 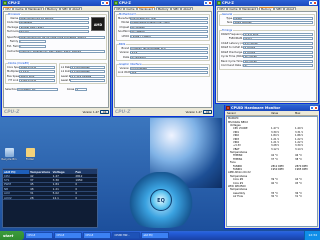 What do you see at coordinates (26, 46) in the screenshot?
I see `field-row: Ext. Family F` at bounding box center [26, 46].